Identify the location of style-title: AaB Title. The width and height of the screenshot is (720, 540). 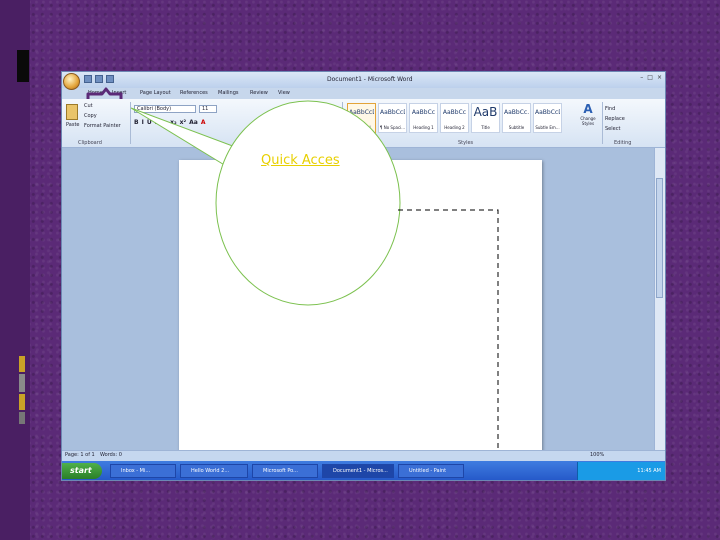
(485, 118).